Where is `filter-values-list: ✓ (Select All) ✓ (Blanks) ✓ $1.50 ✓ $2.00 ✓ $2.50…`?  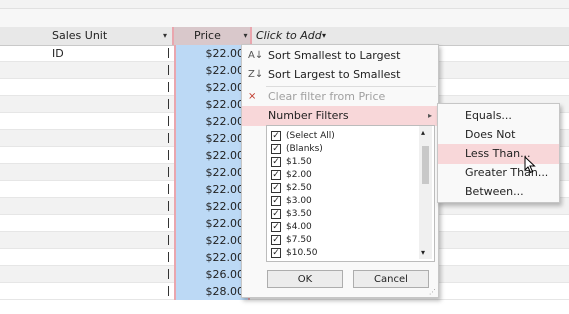 filter-values-list: ✓ (Select All) ✓ (Blanks) ✓ $1.50 ✓ $2.00 ✓ $2.50… is located at coordinates (350, 193).